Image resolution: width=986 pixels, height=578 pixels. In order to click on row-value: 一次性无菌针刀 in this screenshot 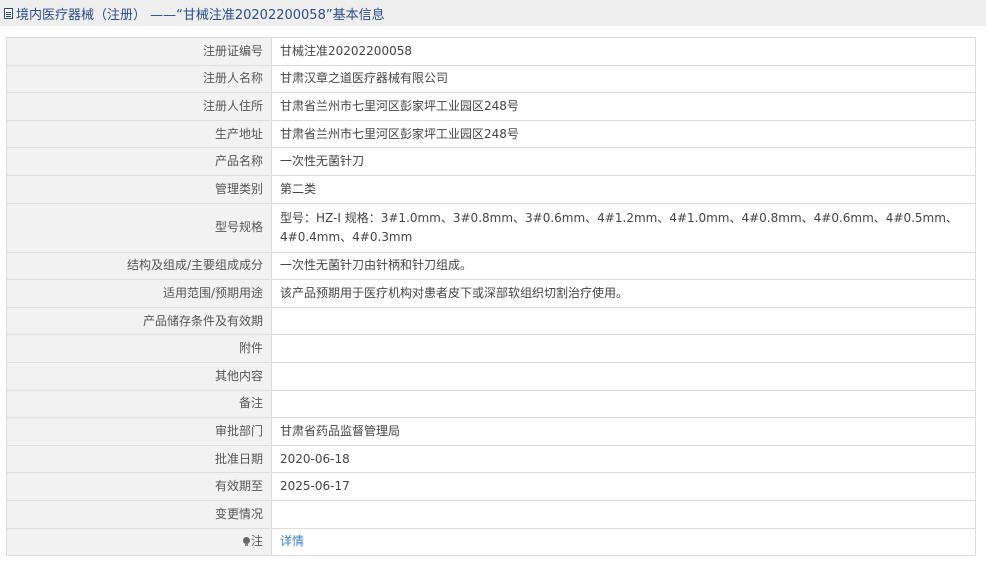, I will do `click(623, 161)`.